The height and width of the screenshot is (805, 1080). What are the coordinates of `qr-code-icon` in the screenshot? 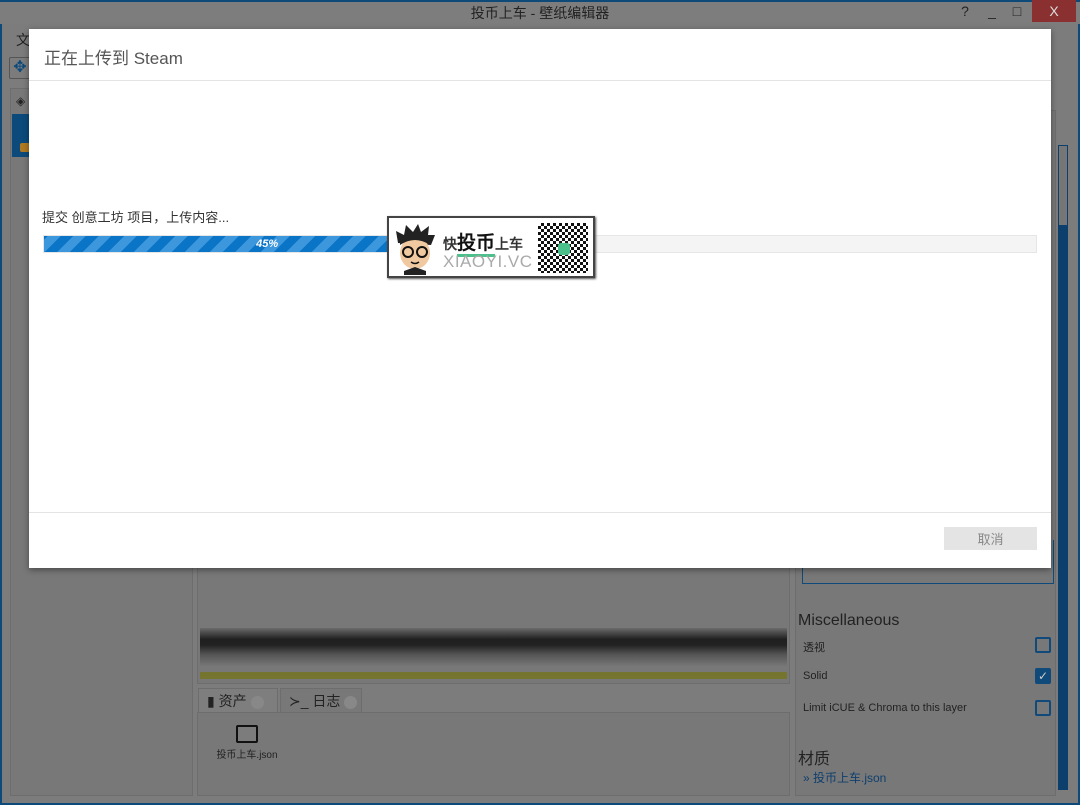 It's located at (563, 248).